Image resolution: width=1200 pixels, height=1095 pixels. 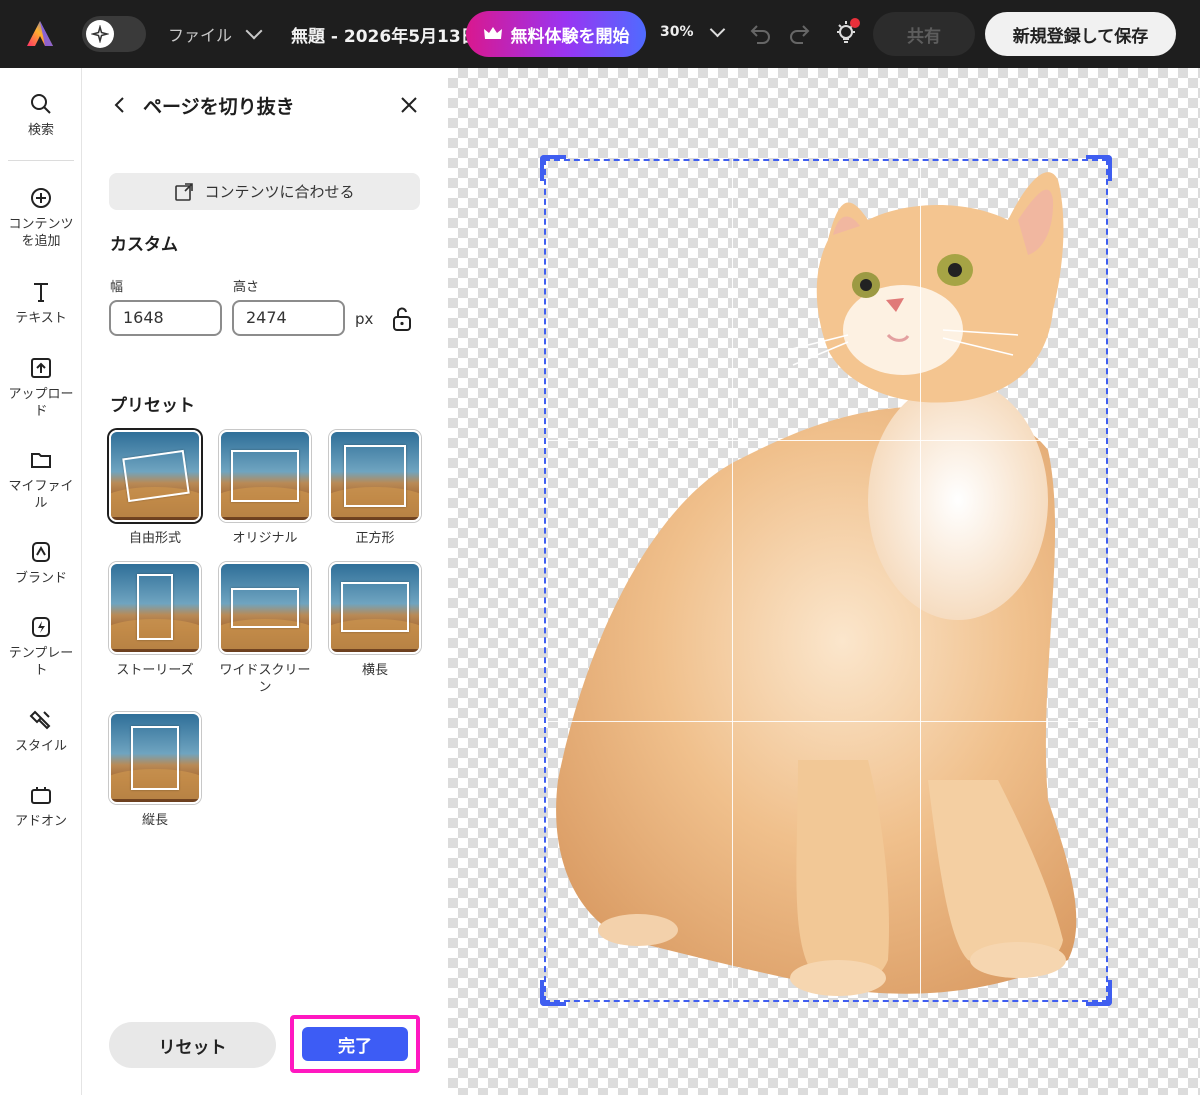 I want to click on adobe-express-logo-icon, so click(x=40, y=34).